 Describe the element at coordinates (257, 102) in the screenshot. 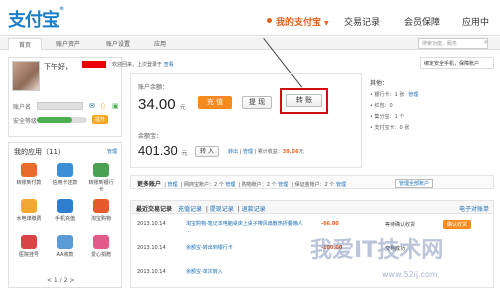

I see `withdraw-button: 提 现` at that location.